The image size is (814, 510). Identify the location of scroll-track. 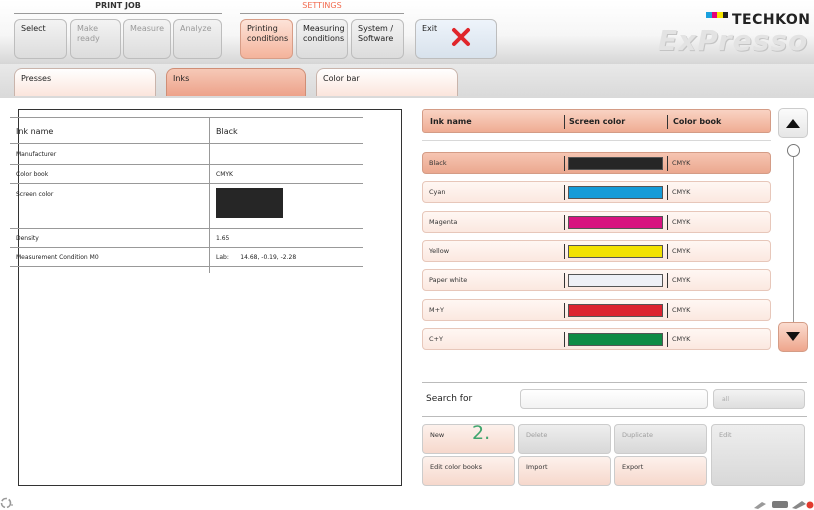
(793, 233).